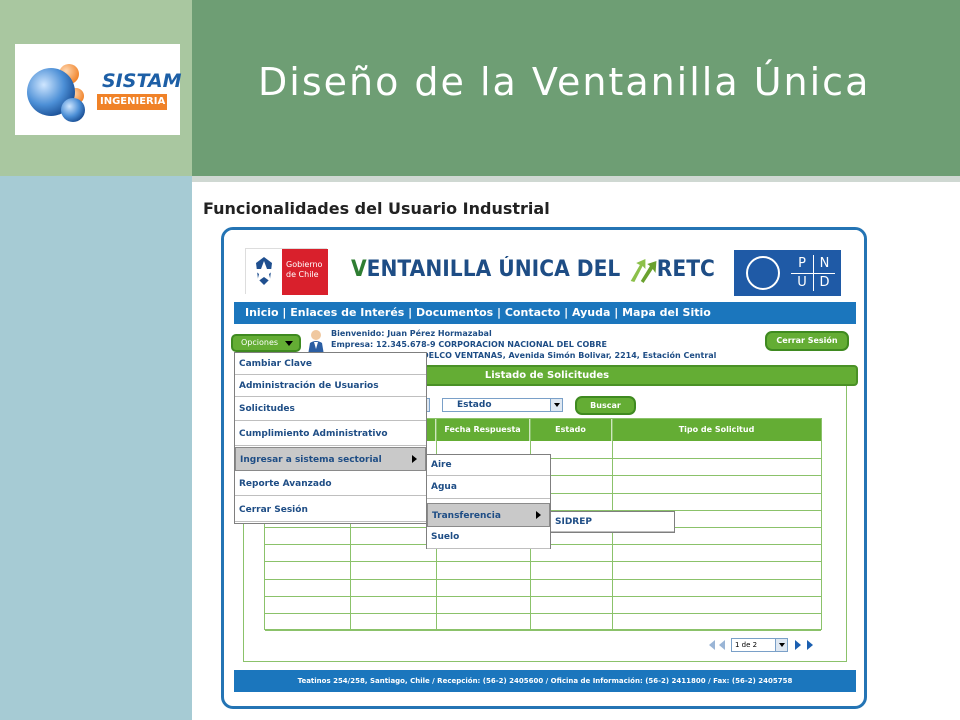 This screenshot has width=960, height=720. Describe the element at coordinates (142, 81) in the screenshot. I see `logo-brand-text: SISTAM` at that location.